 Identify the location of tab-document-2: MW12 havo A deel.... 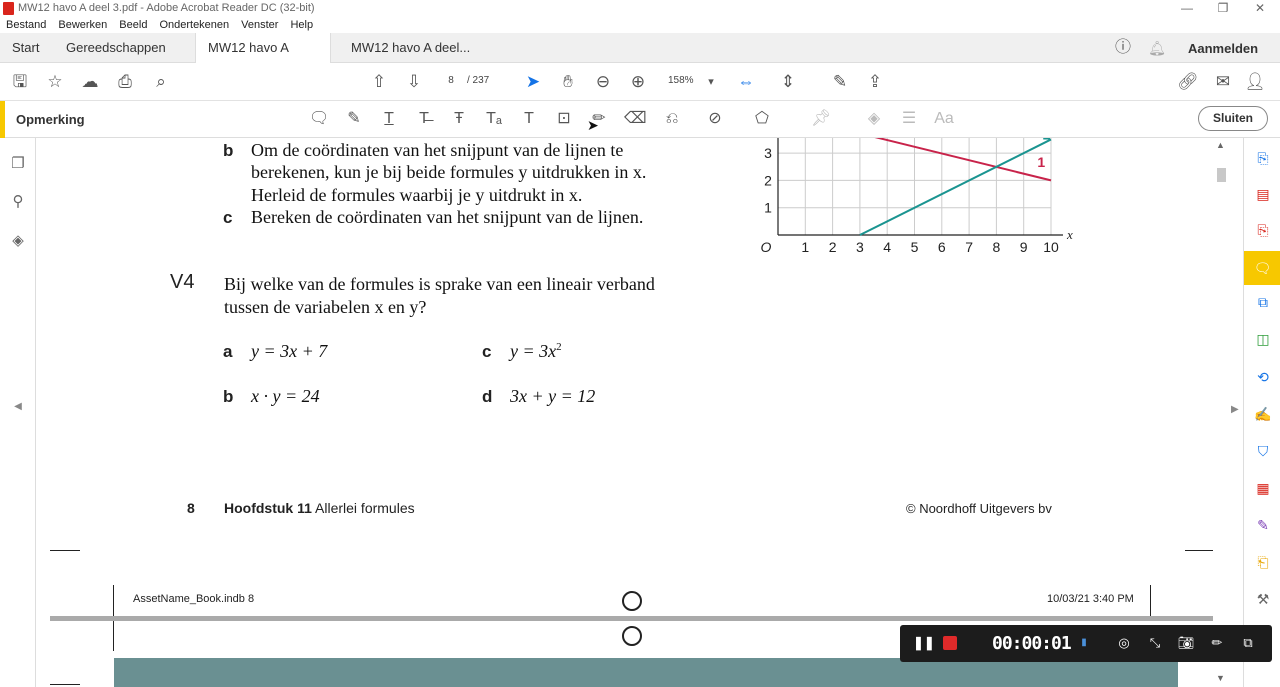
(410, 48).